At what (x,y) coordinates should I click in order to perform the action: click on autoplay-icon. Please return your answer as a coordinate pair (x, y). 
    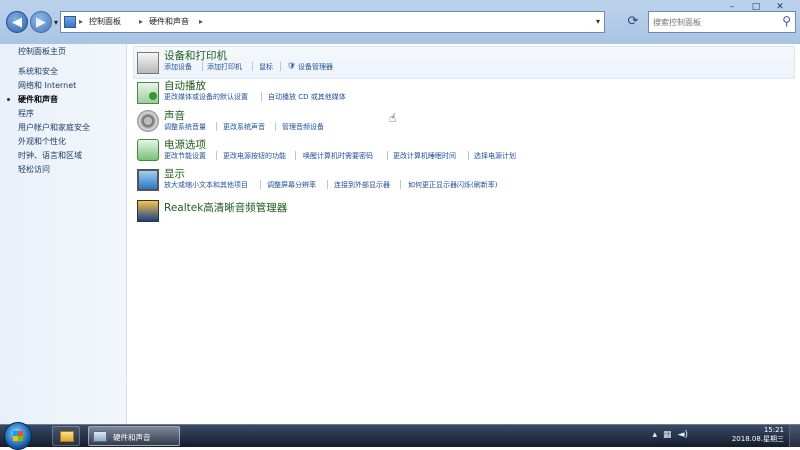
    Looking at the image, I should click on (148, 93).